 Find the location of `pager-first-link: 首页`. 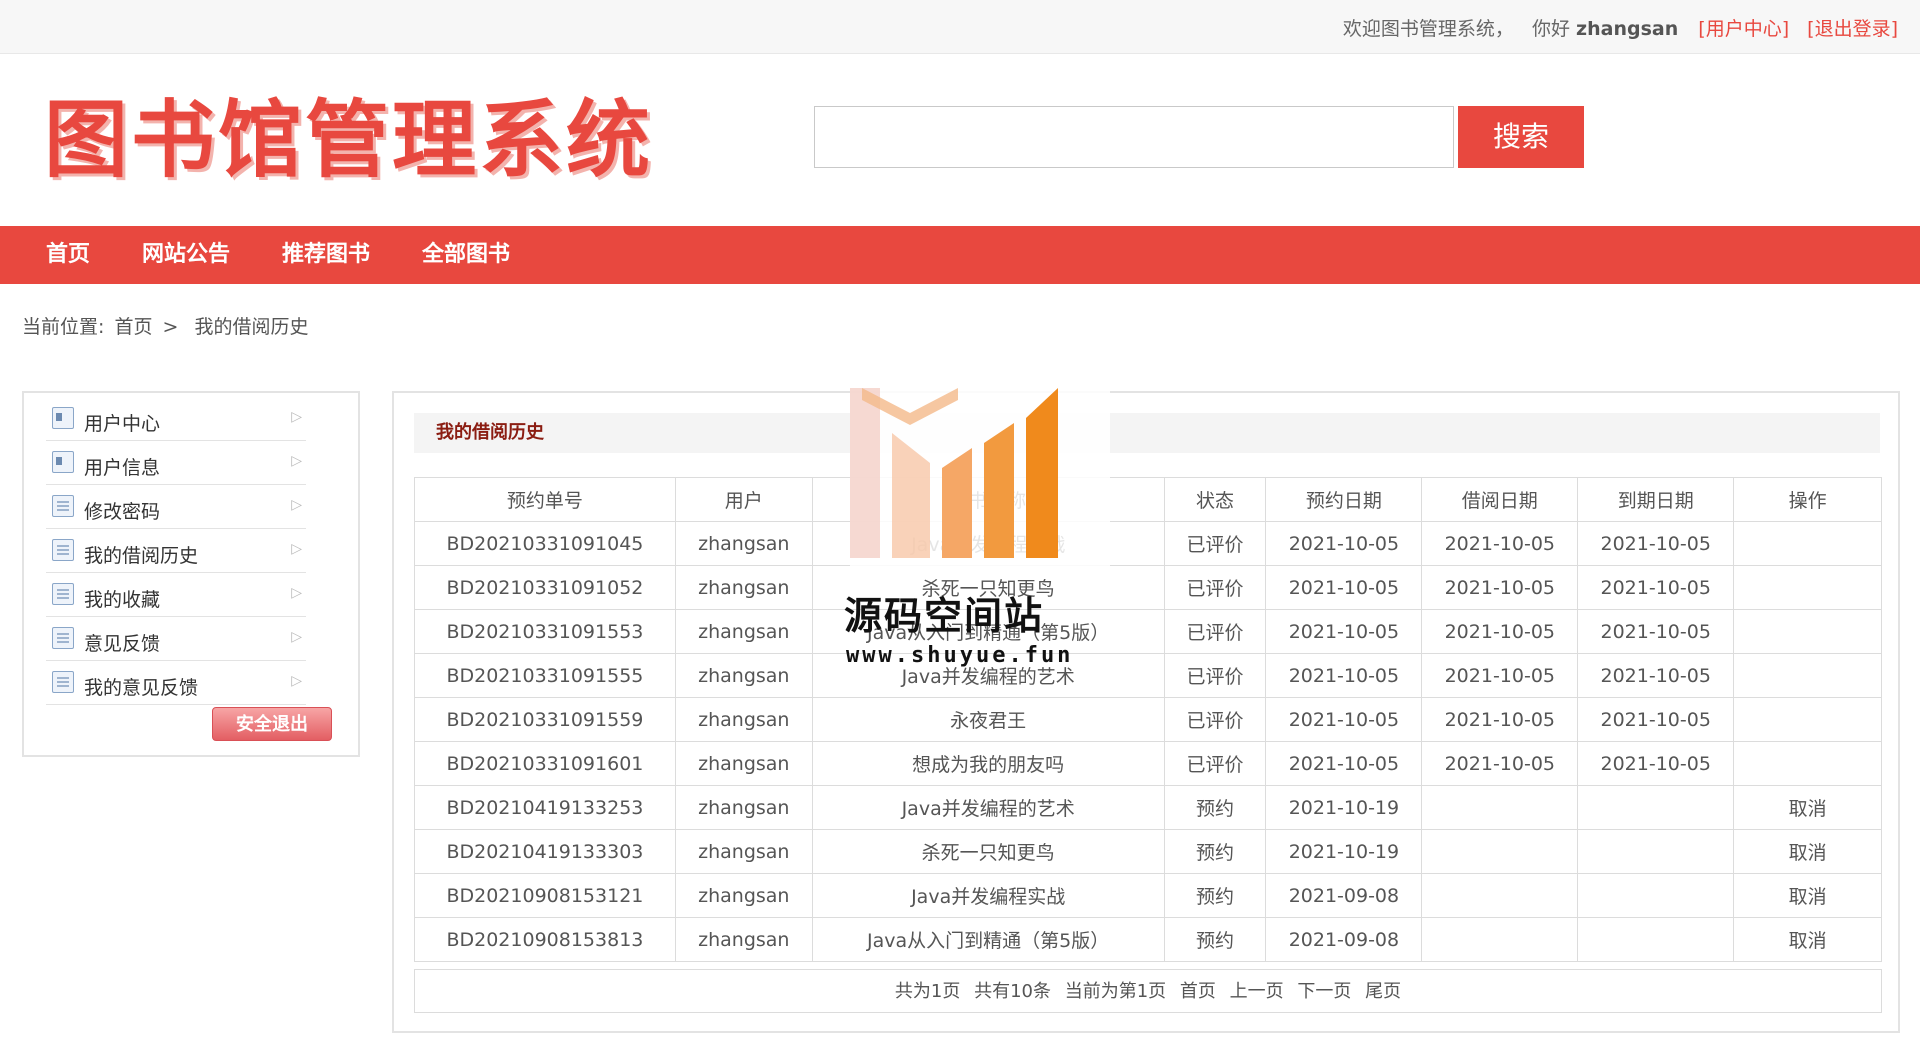

pager-first-link: 首页 is located at coordinates (1198, 991).